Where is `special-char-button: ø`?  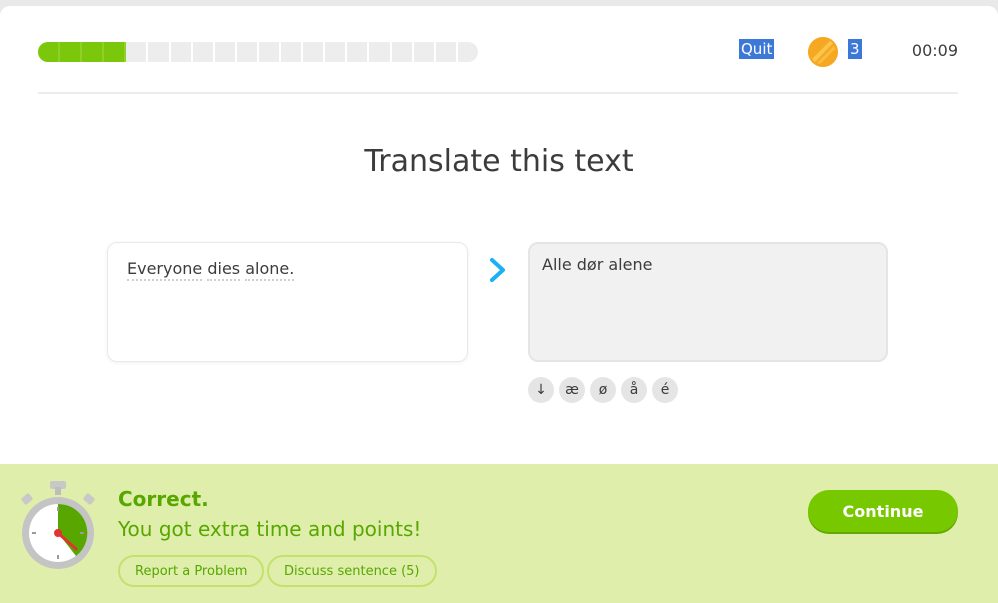 special-char-button: ø is located at coordinates (603, 390).